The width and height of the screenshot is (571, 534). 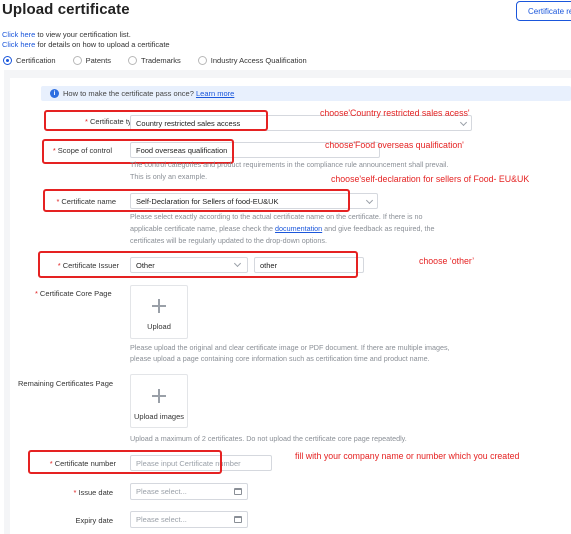 I want to click on upload-help-link: Click here, so click(x=18, y=44).